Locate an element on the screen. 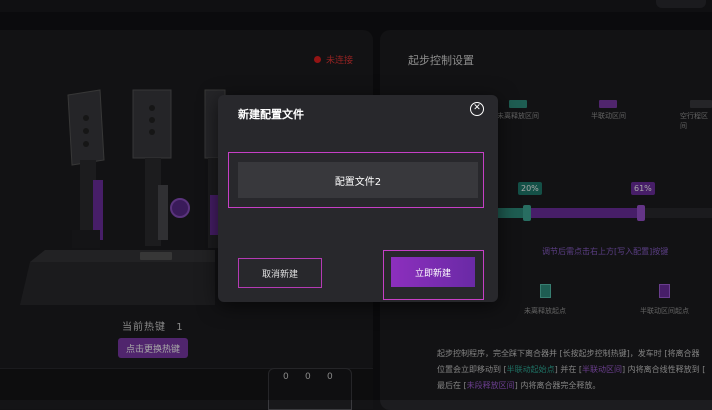 Image resolution: width=712 pixels, height=410 pixels. confirm-highlight: 立即新建 is located at coordinates (433, 275).